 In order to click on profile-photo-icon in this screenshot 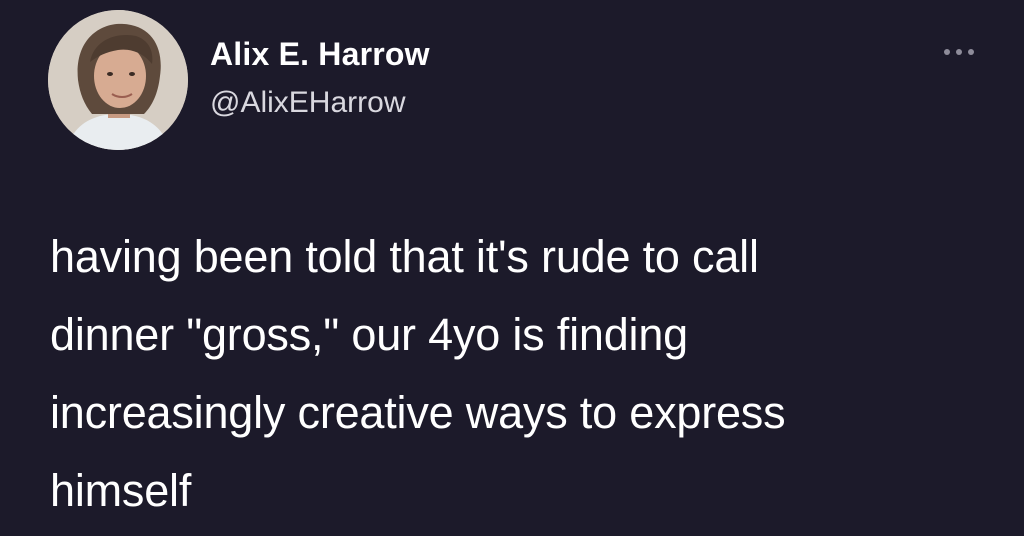, I will do `click(118, 80)`.